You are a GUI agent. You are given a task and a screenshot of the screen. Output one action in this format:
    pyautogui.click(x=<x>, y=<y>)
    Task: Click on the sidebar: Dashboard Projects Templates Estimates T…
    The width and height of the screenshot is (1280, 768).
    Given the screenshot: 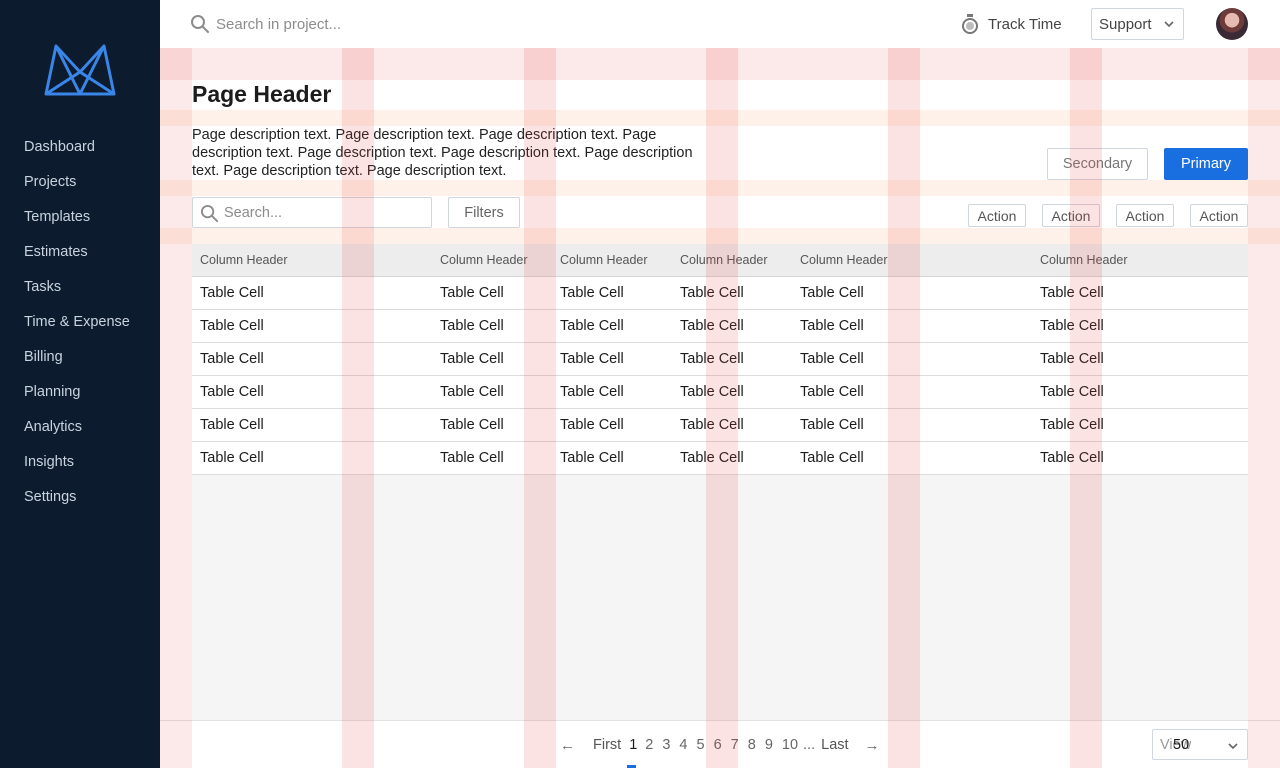 What is the action you would take?
    pyautogui.click(x=80, y=384)
    